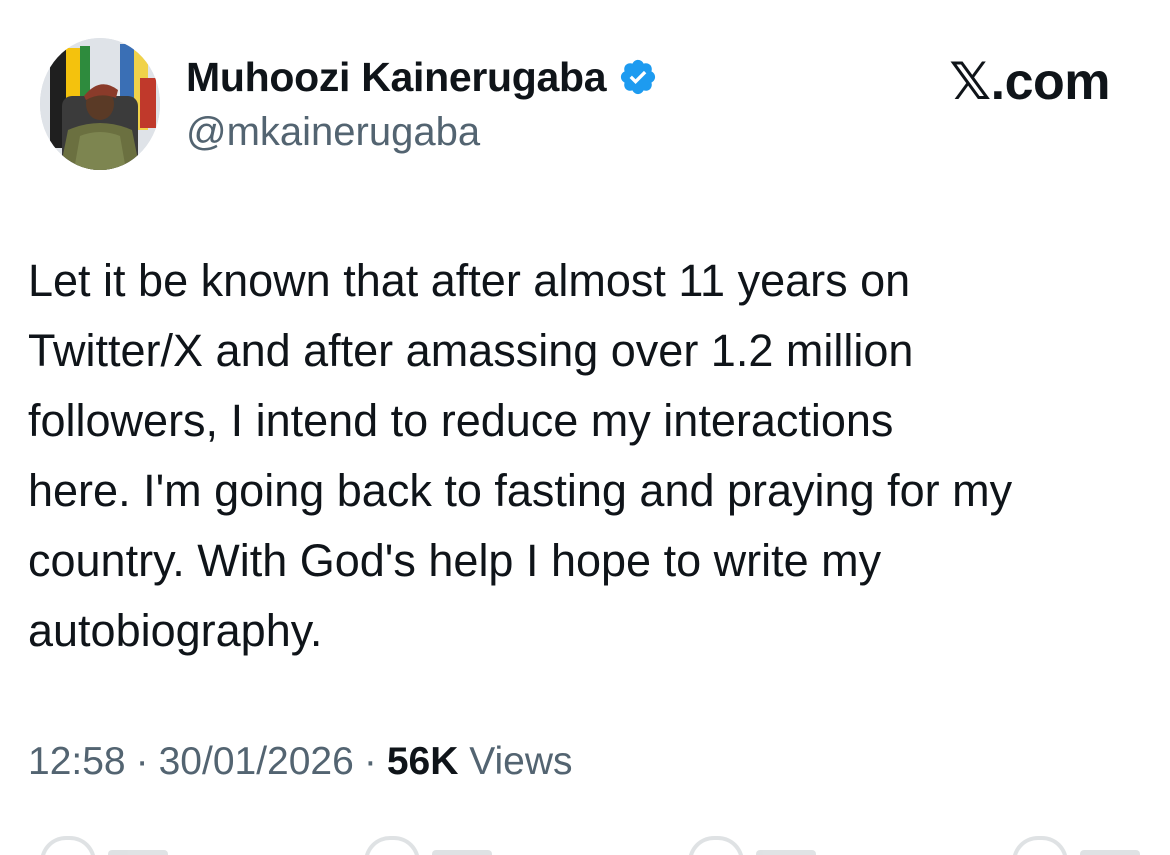 Image resolution: width=1170 pixels, height=855 pixels. I want to click on like-count, so click(786, 852).